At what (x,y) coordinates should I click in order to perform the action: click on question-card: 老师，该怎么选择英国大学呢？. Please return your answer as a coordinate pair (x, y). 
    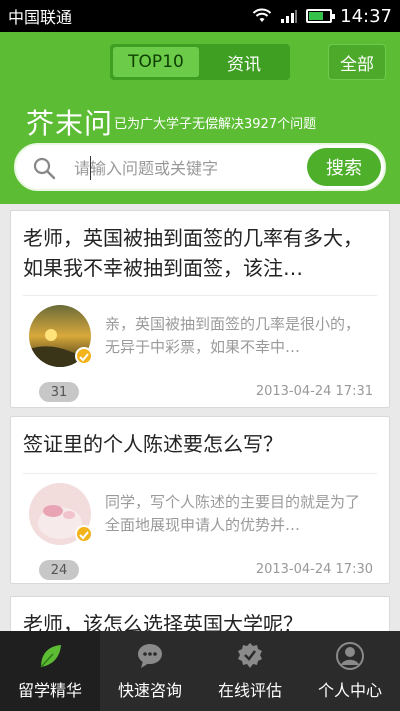
    Looking at the image, I should click on (200, 613).